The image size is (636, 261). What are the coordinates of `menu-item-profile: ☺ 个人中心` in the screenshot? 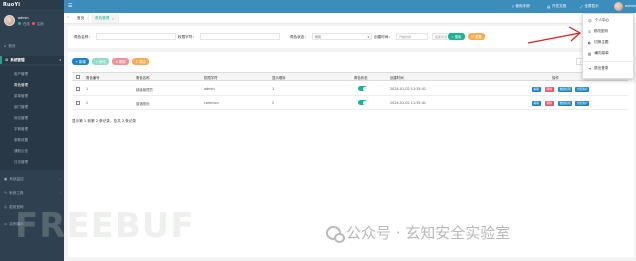 It's located at (609, 20).